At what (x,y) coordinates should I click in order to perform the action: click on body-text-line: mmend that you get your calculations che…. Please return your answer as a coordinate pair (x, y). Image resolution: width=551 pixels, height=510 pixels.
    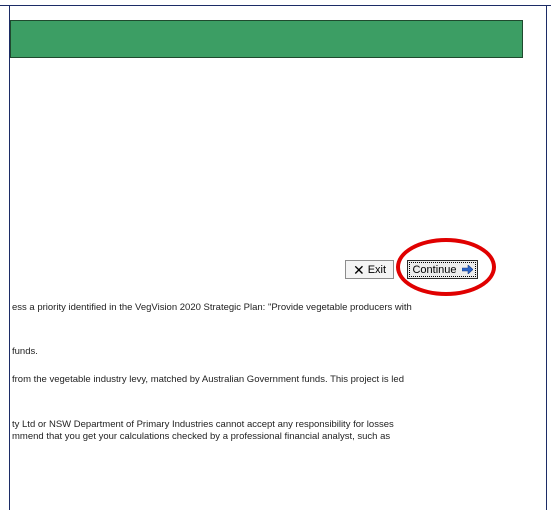
    Looking at the image, I should click on (201, 436).